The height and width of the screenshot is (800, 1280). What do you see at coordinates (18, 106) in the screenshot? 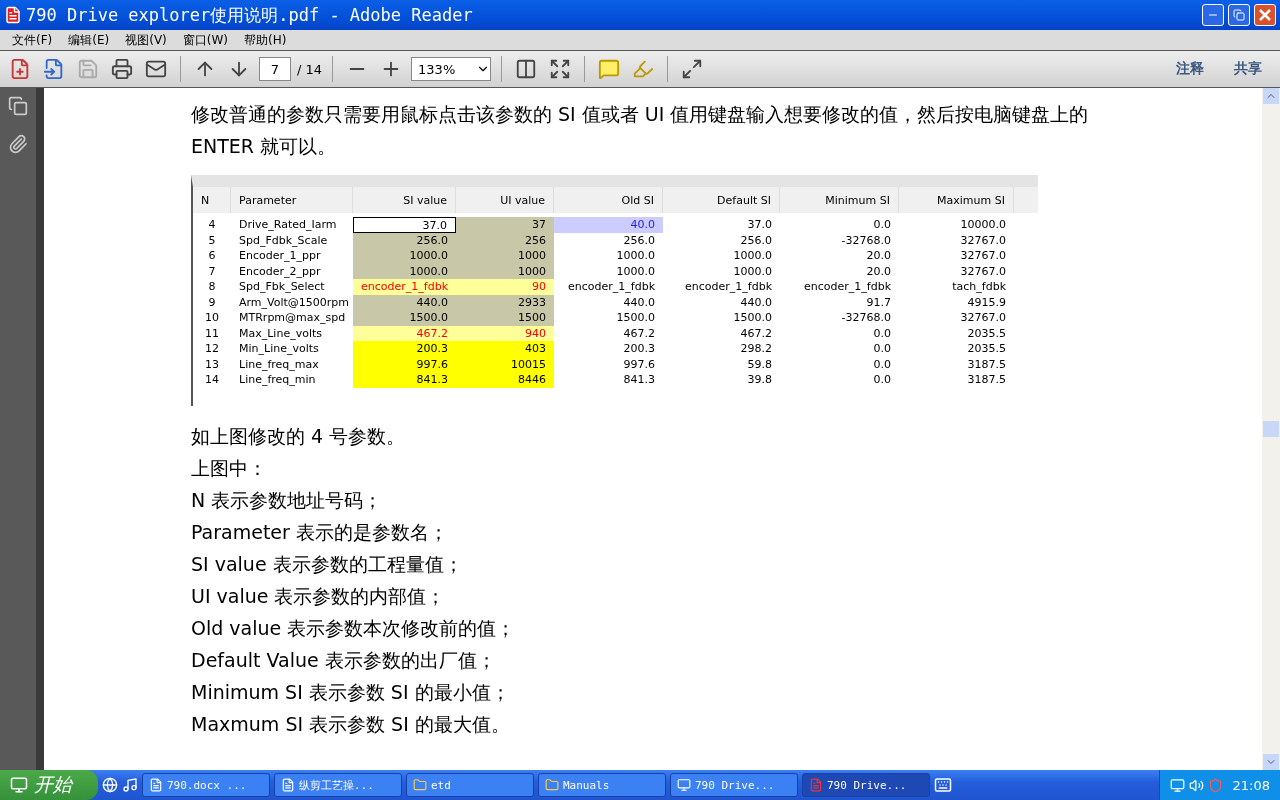
I see `pages-icon` at bounding box center [18, 106].